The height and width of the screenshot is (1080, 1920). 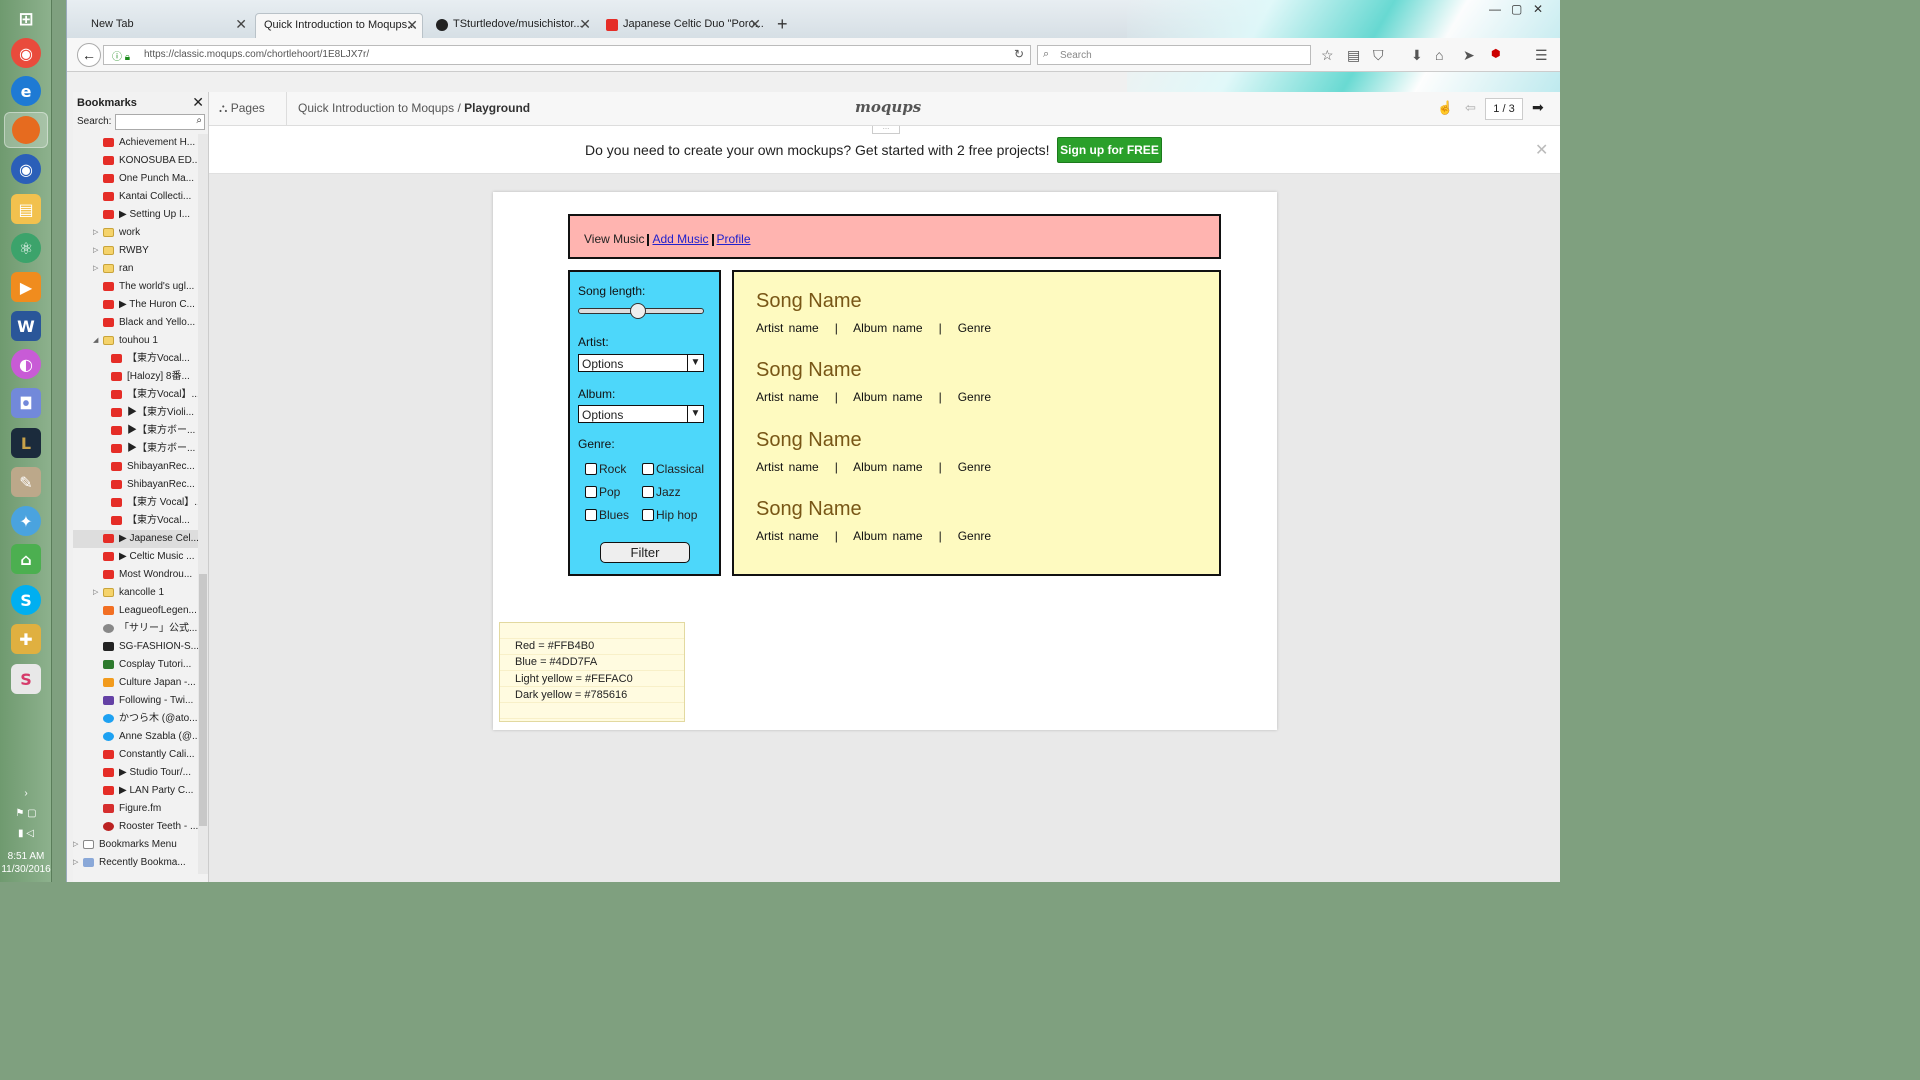 What do you see at coordinates (682, 25) in the screenshot?
I see `tab-youtube: Japanese Celtic Duo "Poro... ✕` at bounding box center [682, 25].